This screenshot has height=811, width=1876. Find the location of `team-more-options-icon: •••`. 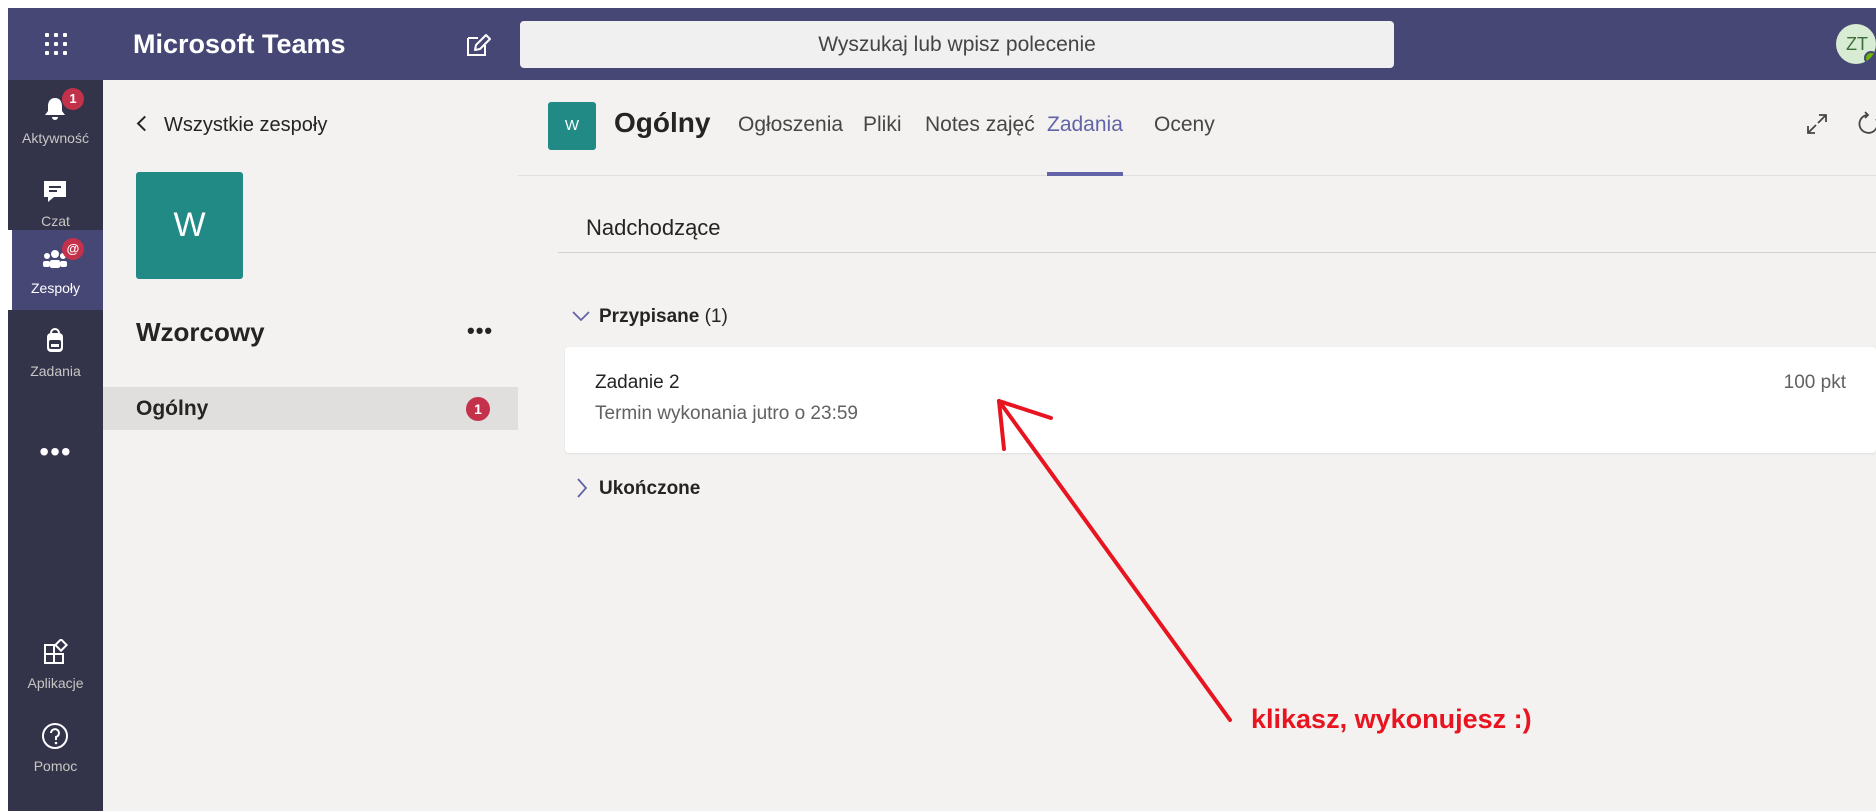

team-more-options-icon: ••• is located at coordinates (480, 331).